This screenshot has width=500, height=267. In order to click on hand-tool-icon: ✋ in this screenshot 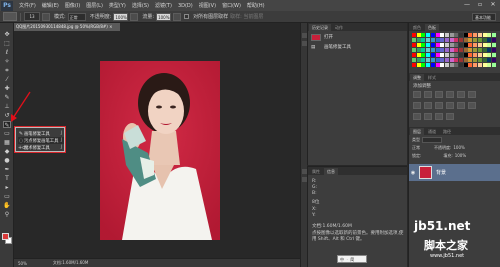, I will do `click(7, 205)`.